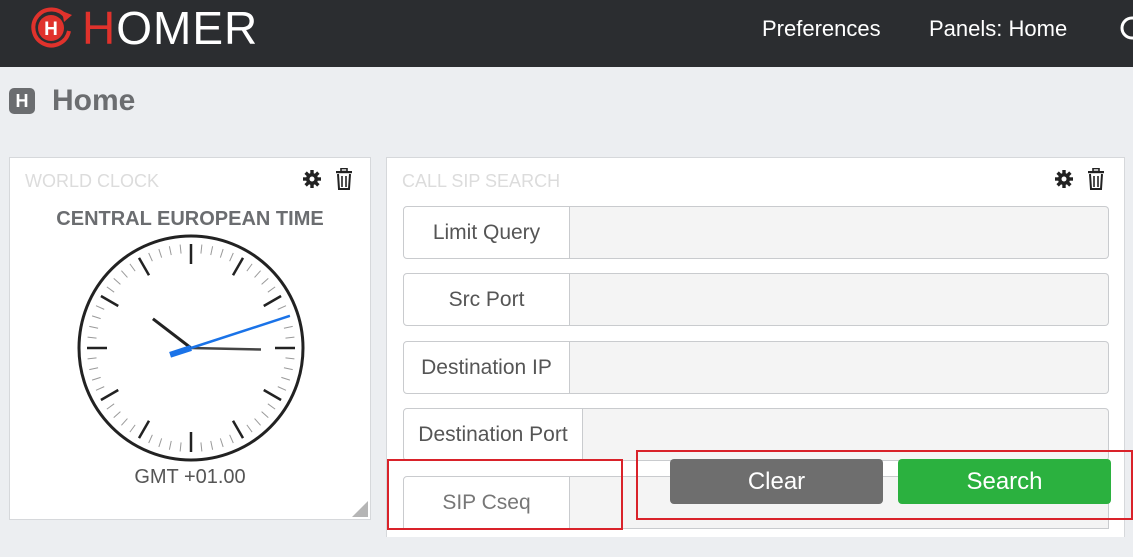 Image resolution: width=1133 pixels, height=557 pixels. I want to click on page-title: Home, so click(94, 100).